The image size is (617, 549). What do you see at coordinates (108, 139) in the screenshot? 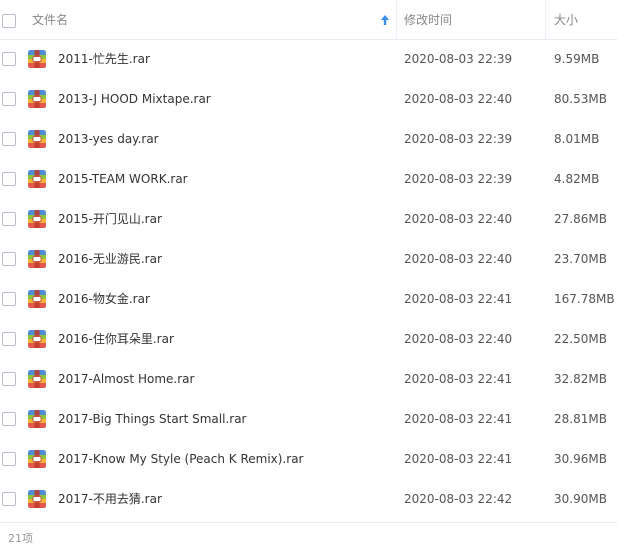
I see `file-name: 2013-yes day.rar` at bounding box center [108, 139].